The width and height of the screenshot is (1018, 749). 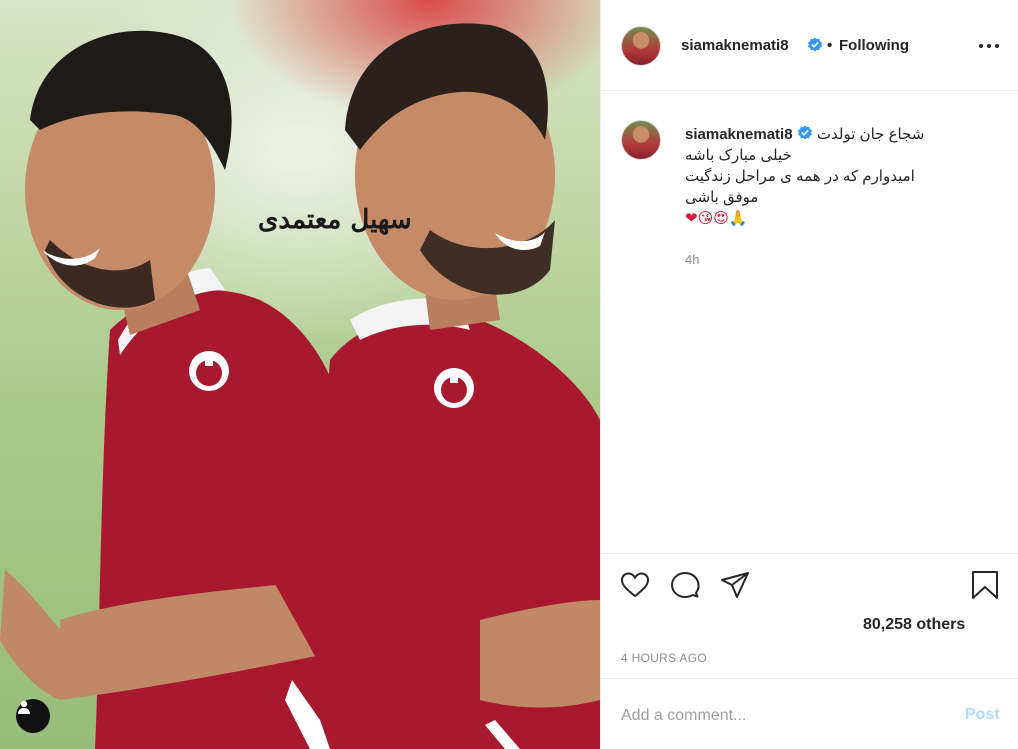 What do you see at coordinates (692, 259) in the screenshot?
I see `caption-time: 4h` at bounding box center [692, 259].